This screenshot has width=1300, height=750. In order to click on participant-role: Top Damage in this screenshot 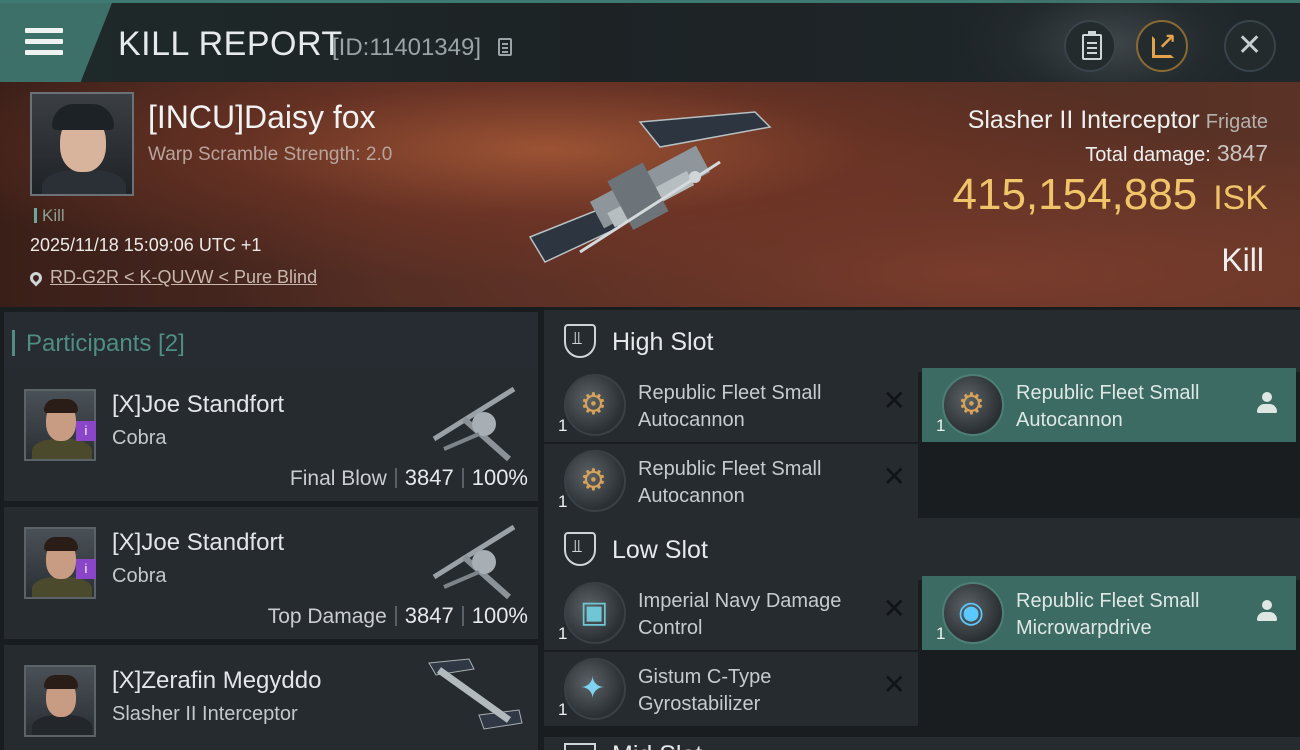, I will do `click(327, 616)`.